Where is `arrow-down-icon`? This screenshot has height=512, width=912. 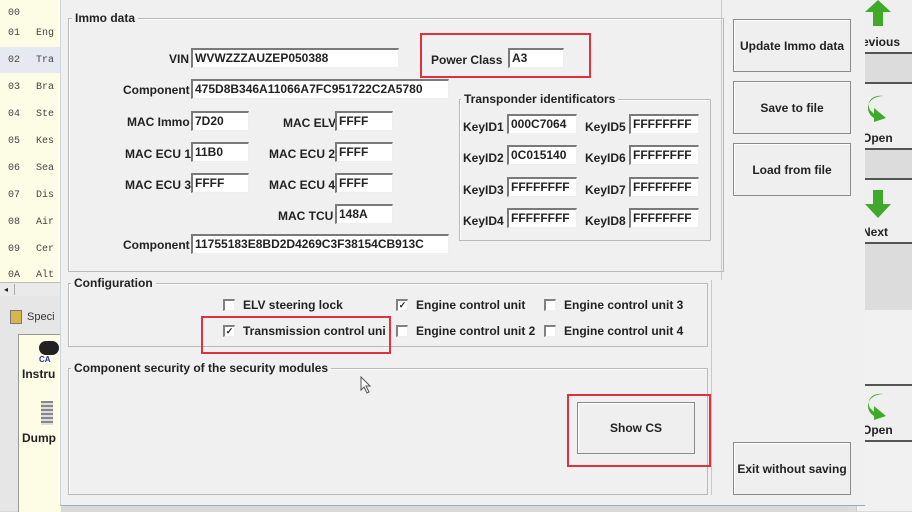
arrow-down-icon is located at coordinates (878, 204).